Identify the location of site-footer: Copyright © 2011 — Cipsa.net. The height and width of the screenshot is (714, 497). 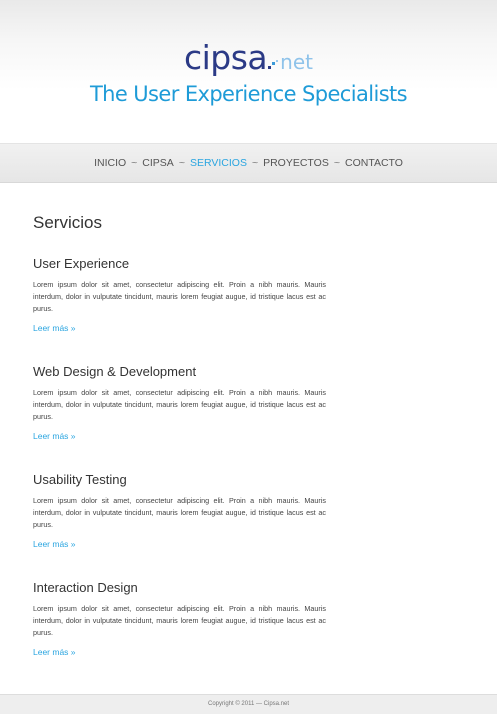
(248, 704).